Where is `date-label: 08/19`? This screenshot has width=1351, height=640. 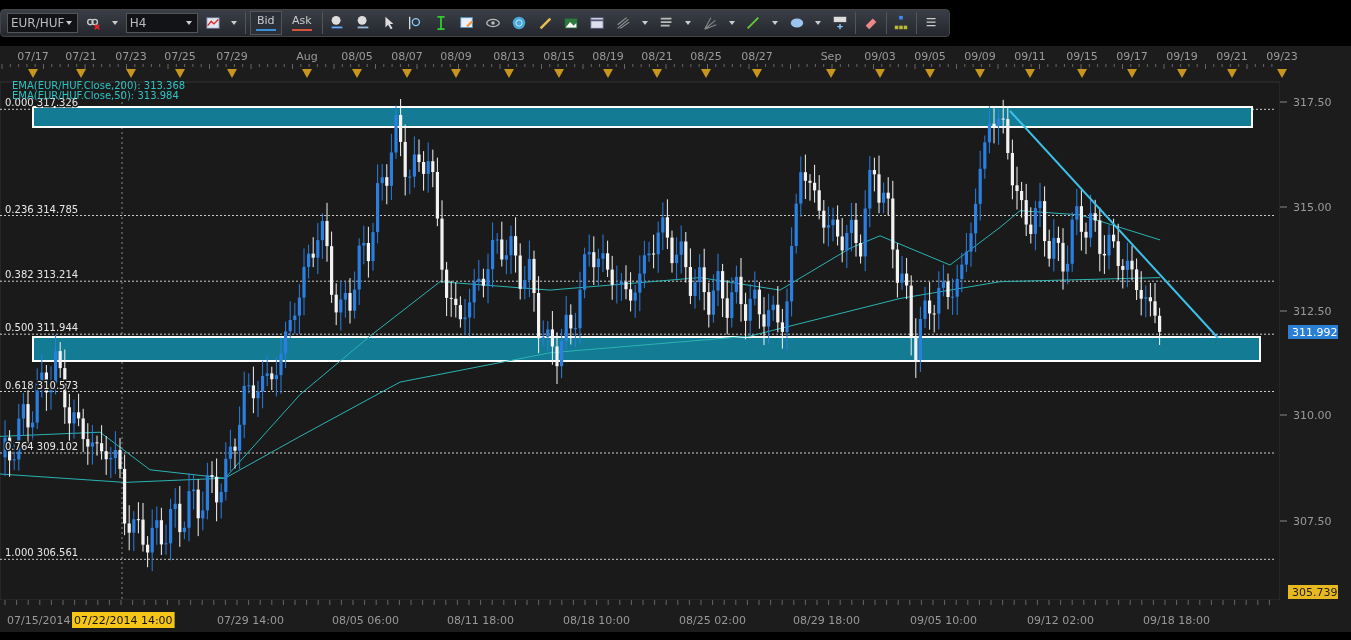 date-label: 08/19 is located at coordinates (608, 56).